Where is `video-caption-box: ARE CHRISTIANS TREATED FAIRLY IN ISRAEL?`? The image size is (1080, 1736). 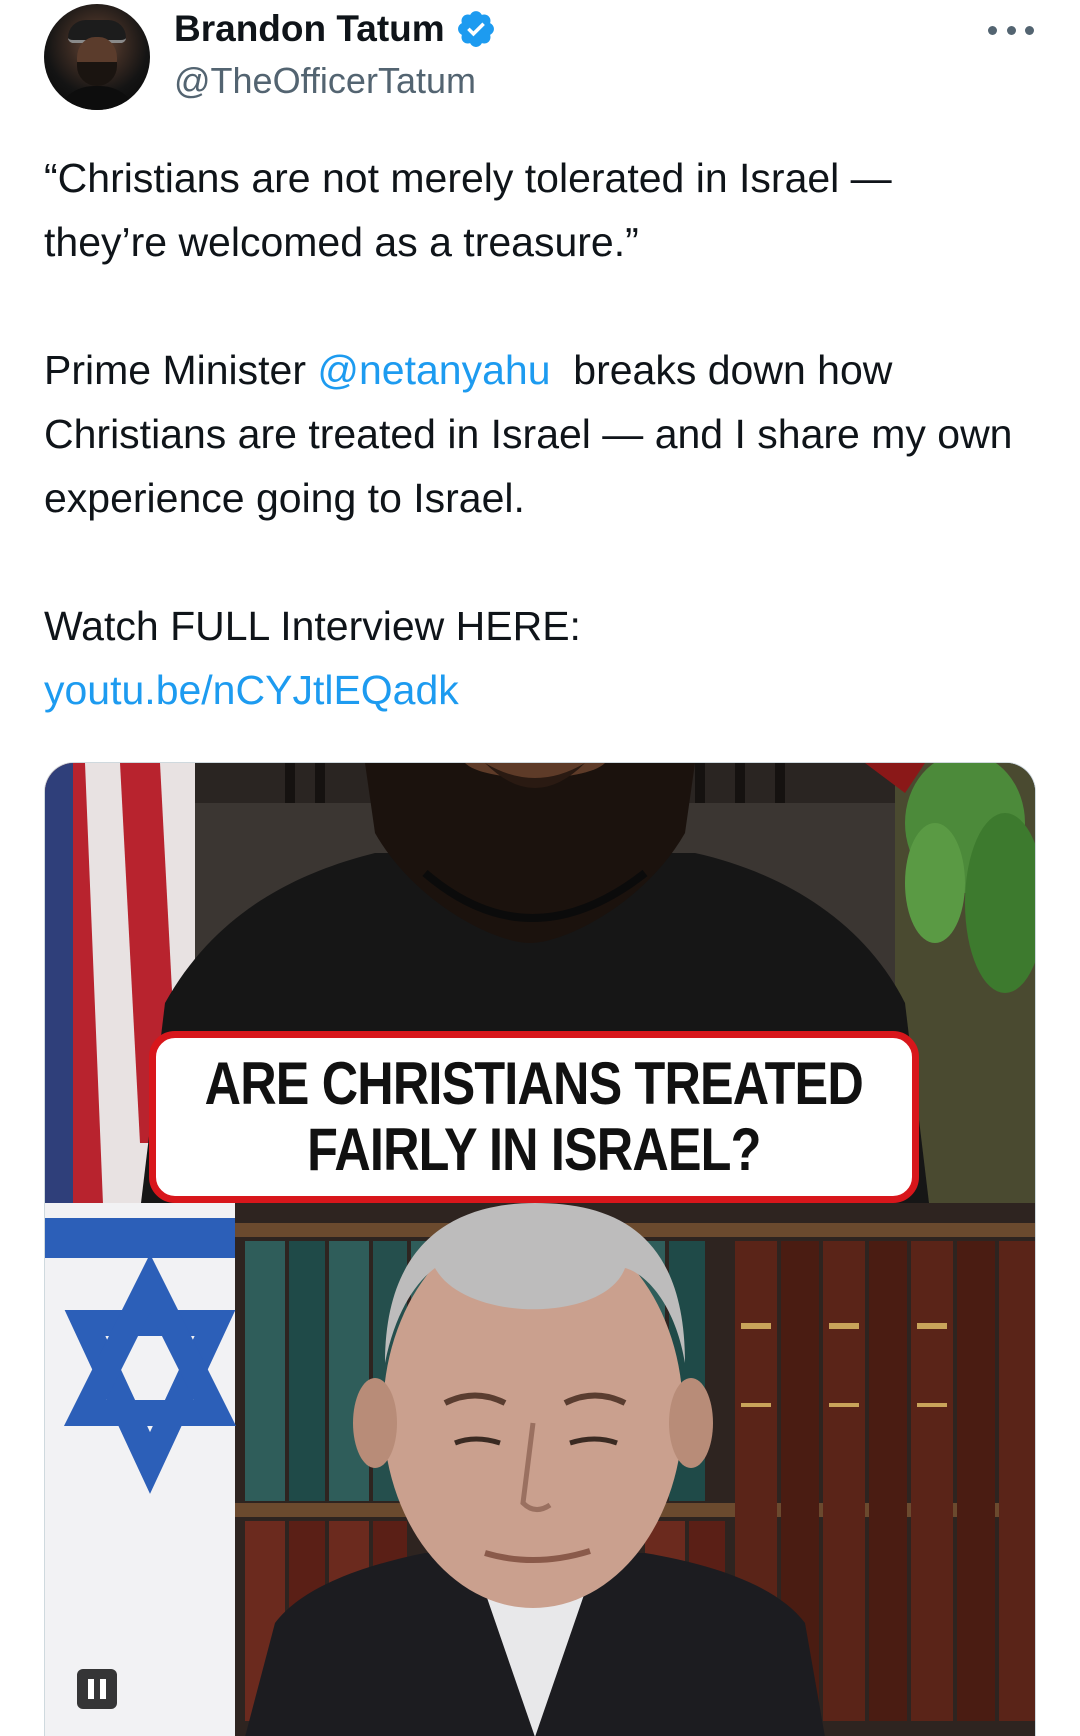
video-caption-box: ARE CHRISTIANS TREATED FAIRLY IN ISRAEL? is located at coordinates (534, 1117).